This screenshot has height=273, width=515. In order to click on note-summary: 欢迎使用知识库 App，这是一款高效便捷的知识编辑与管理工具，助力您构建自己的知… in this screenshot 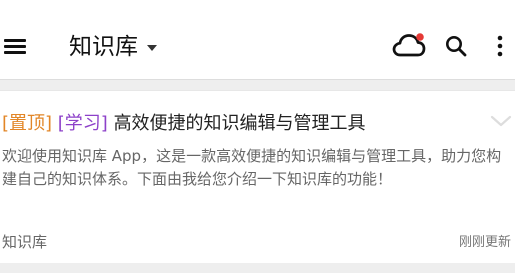, I will do `click(252, 167)`.